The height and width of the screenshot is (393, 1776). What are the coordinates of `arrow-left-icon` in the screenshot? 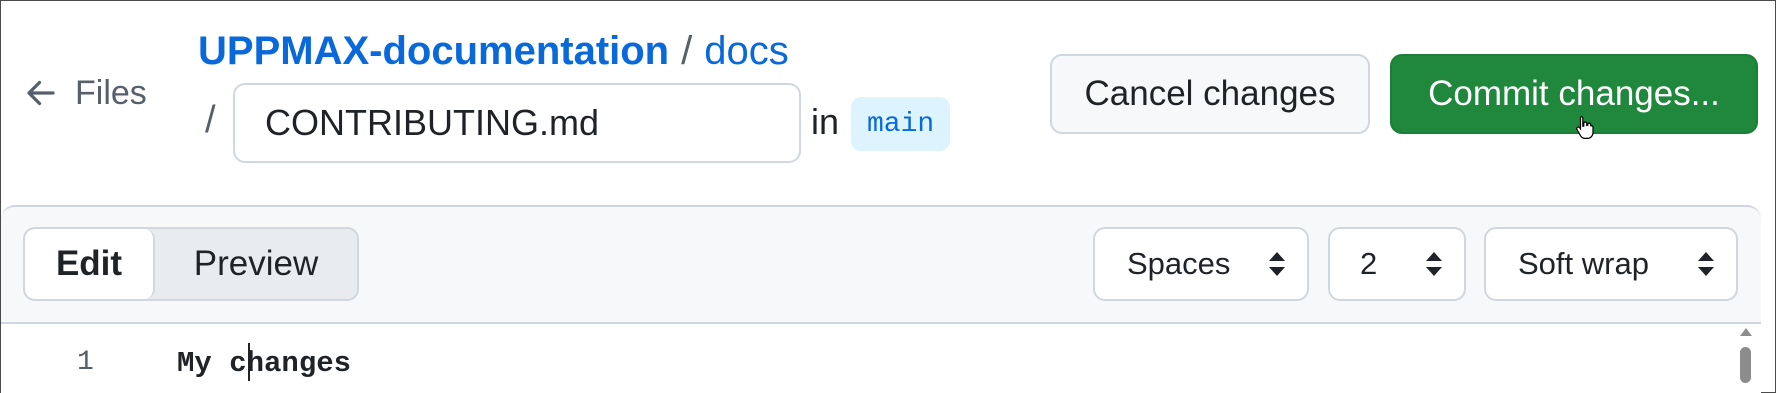 It's located at (41, 93).